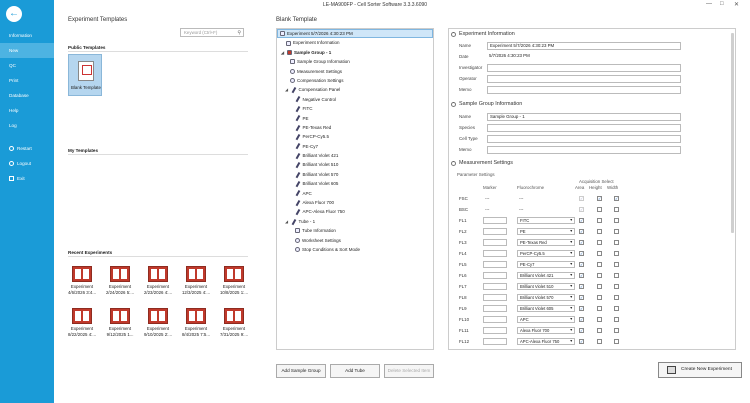  Describe the element at coordinates (355, 80) in the screenshot. I see `tree-node-compensation-settings: Compensation Settings` at that location.